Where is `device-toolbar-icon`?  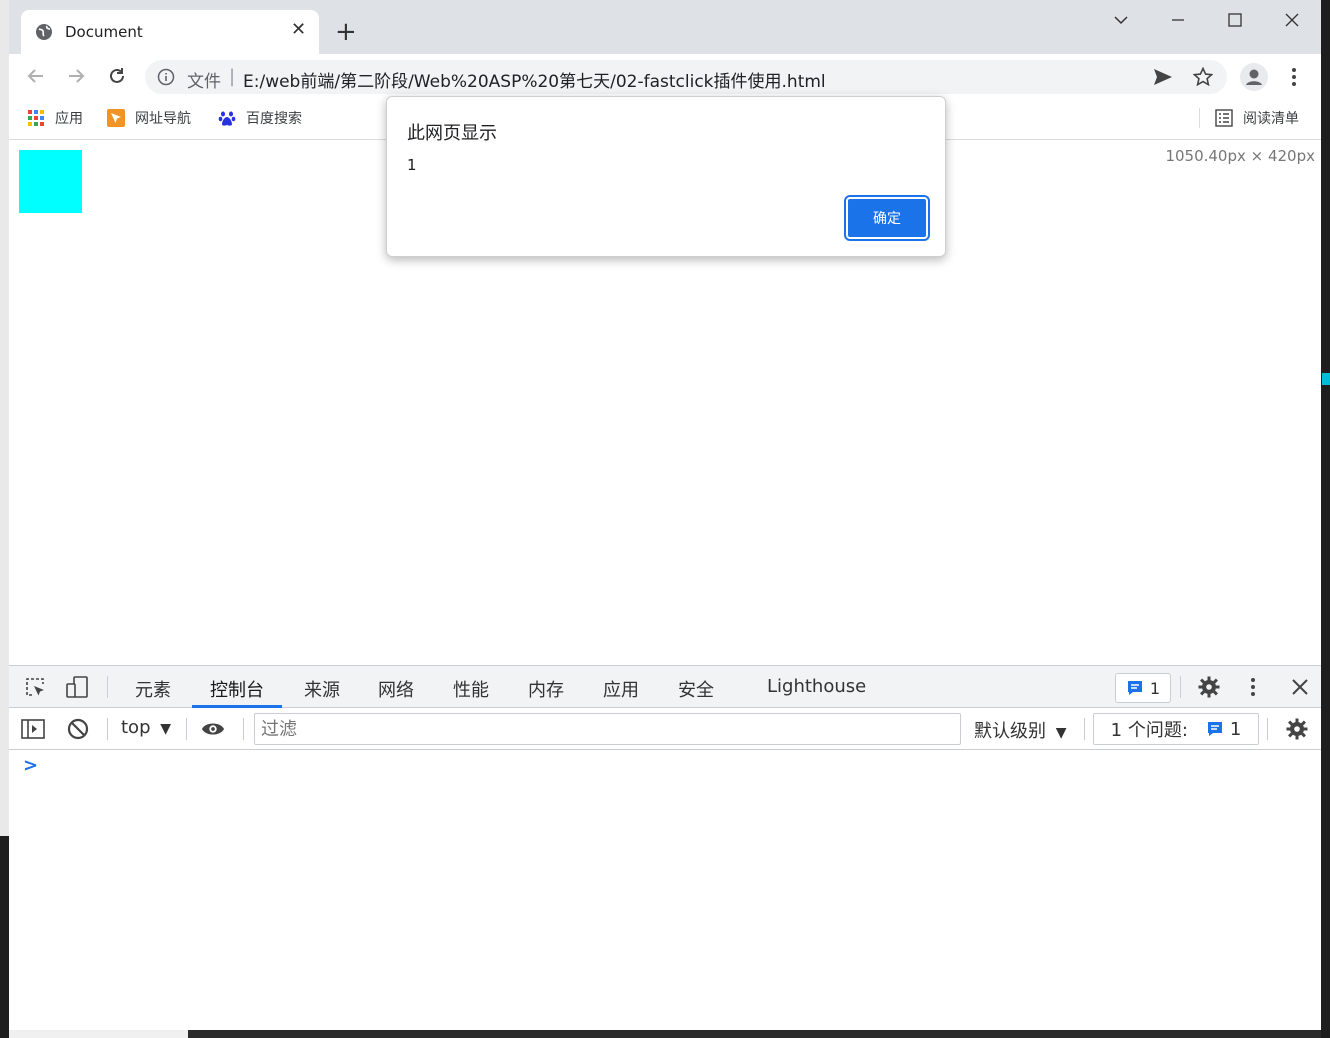
device-toolbar-icon is located at coordinates (77, 687).